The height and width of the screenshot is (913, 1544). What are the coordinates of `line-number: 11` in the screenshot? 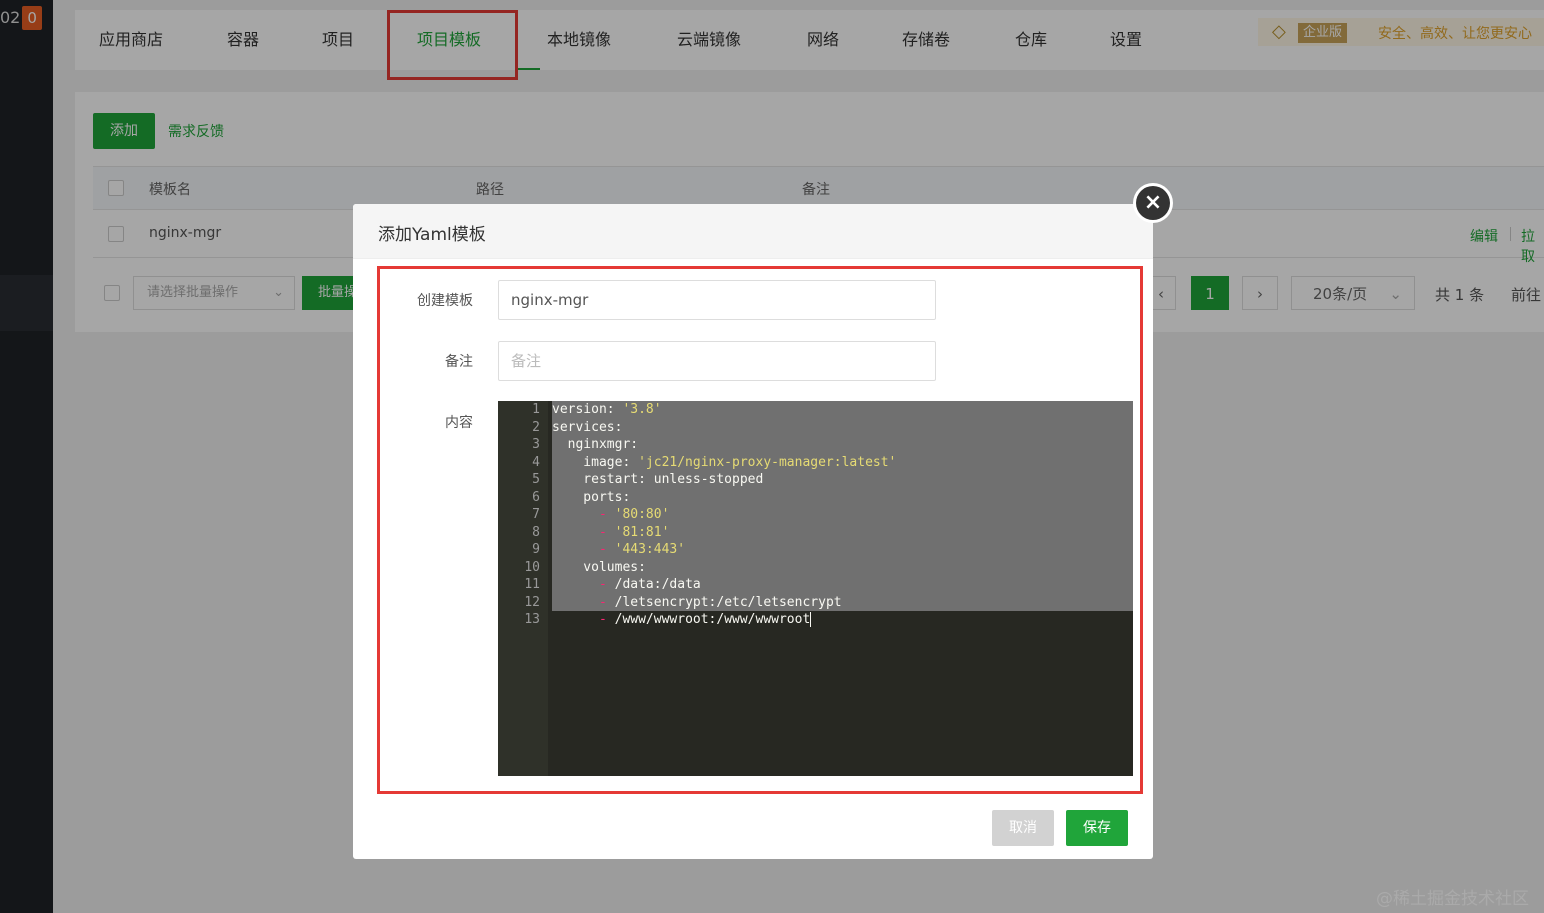 It's located at (532, 584).